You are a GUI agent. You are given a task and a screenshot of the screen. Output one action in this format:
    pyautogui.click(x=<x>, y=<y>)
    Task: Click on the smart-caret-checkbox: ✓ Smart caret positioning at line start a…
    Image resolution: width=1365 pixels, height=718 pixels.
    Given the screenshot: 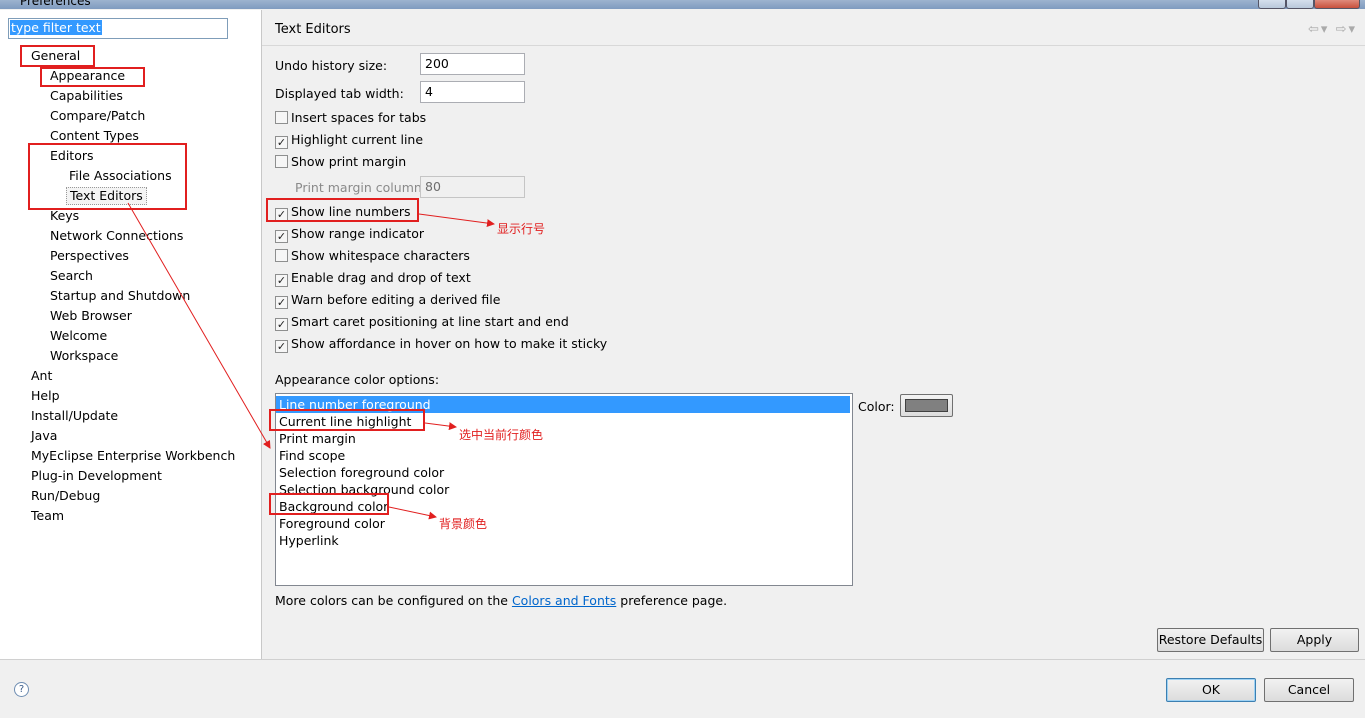 What is the action you would take?
    pyautogui.click(x=422, y=322)
    